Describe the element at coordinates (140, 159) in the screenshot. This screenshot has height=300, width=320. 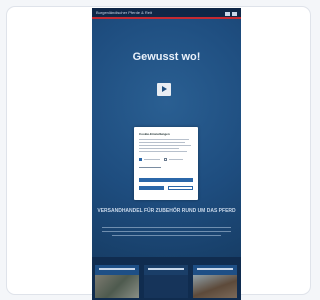
I see `checkbox-necessary` at that location.